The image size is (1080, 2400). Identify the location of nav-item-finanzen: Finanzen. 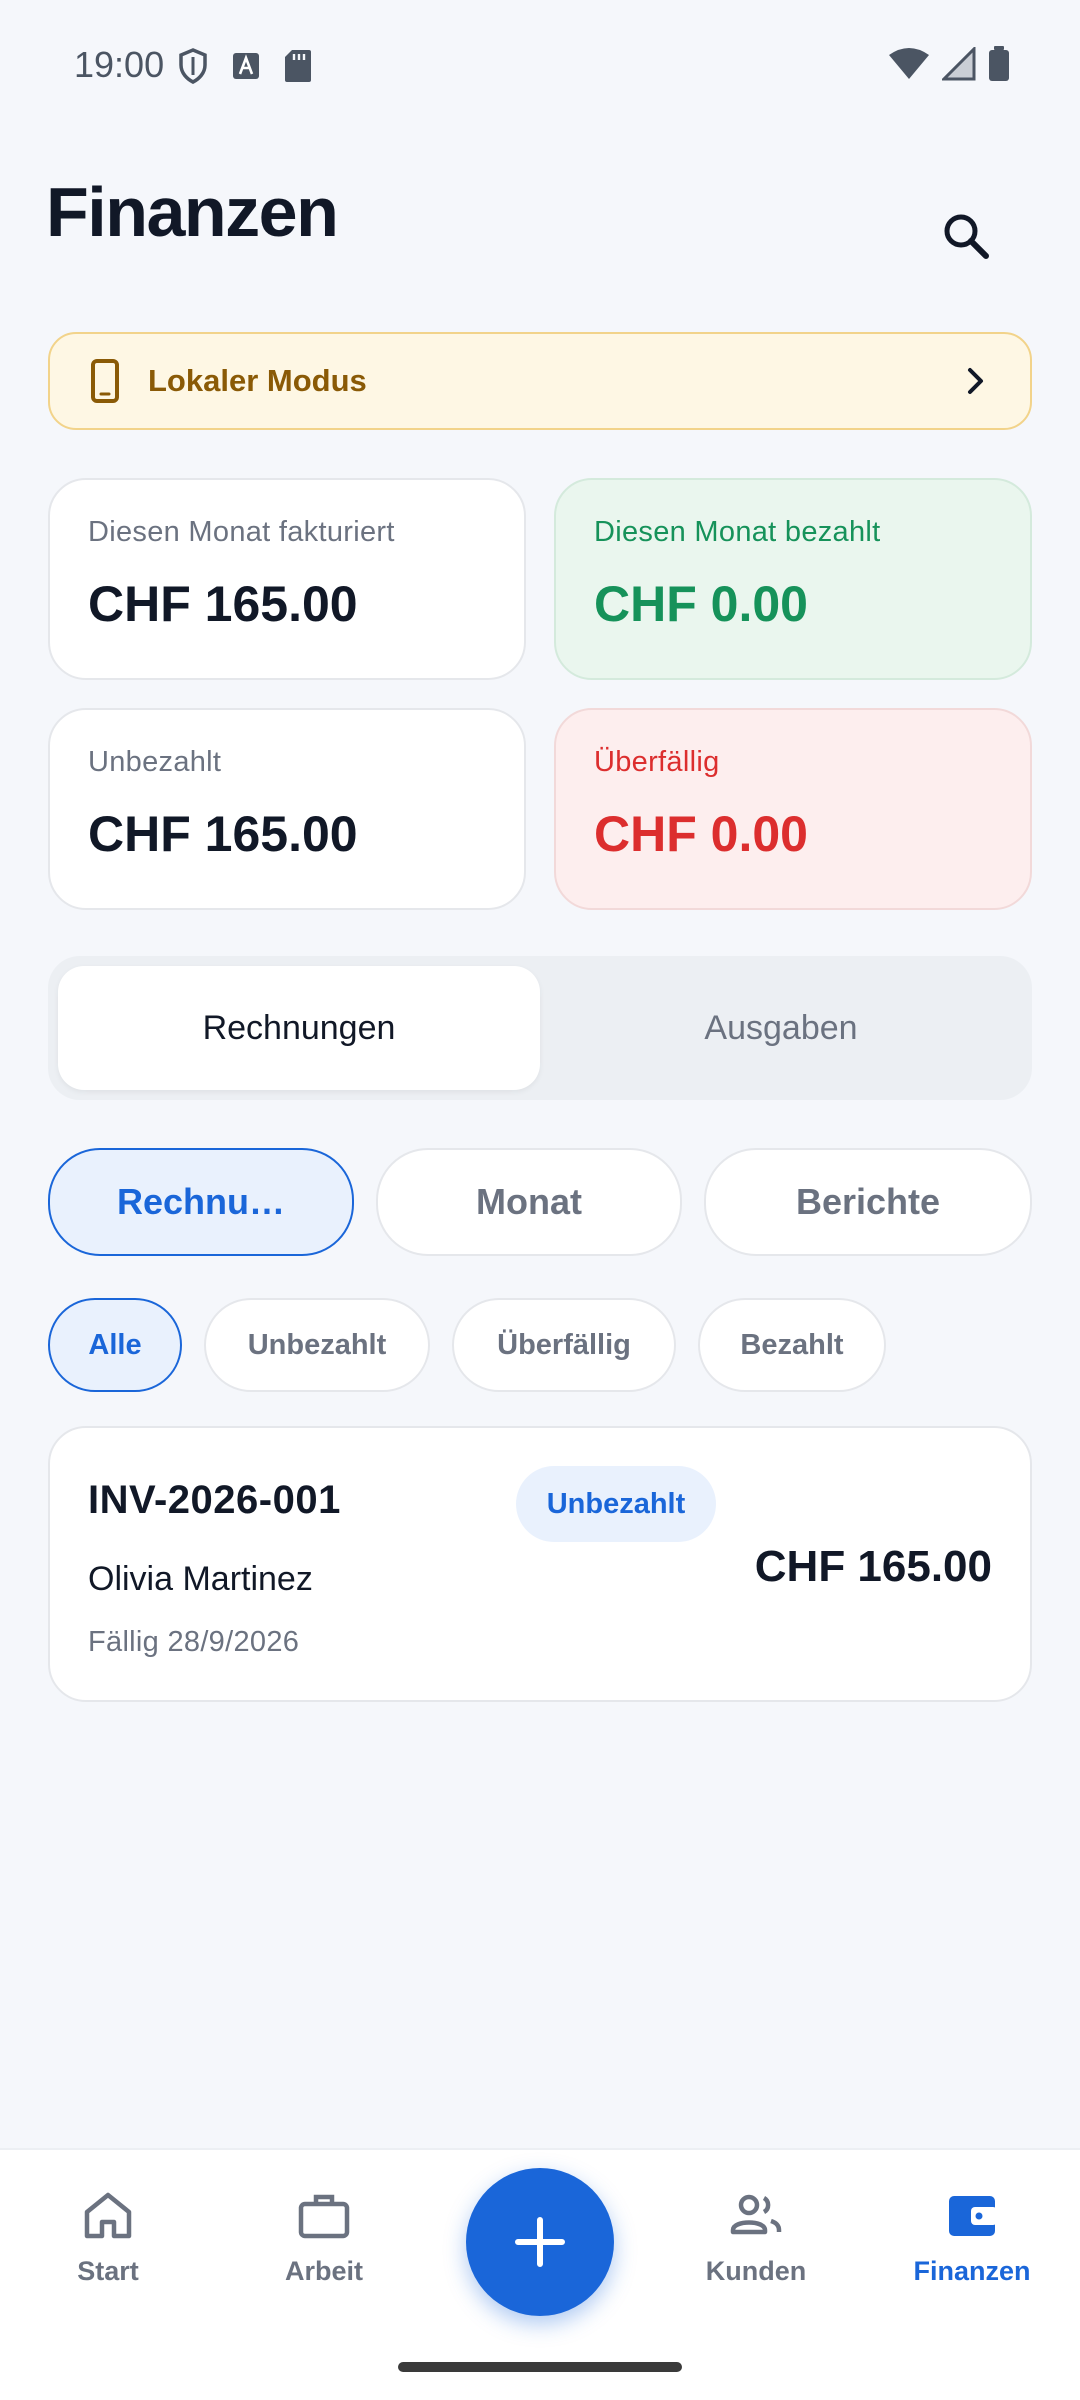
(972, 2238).